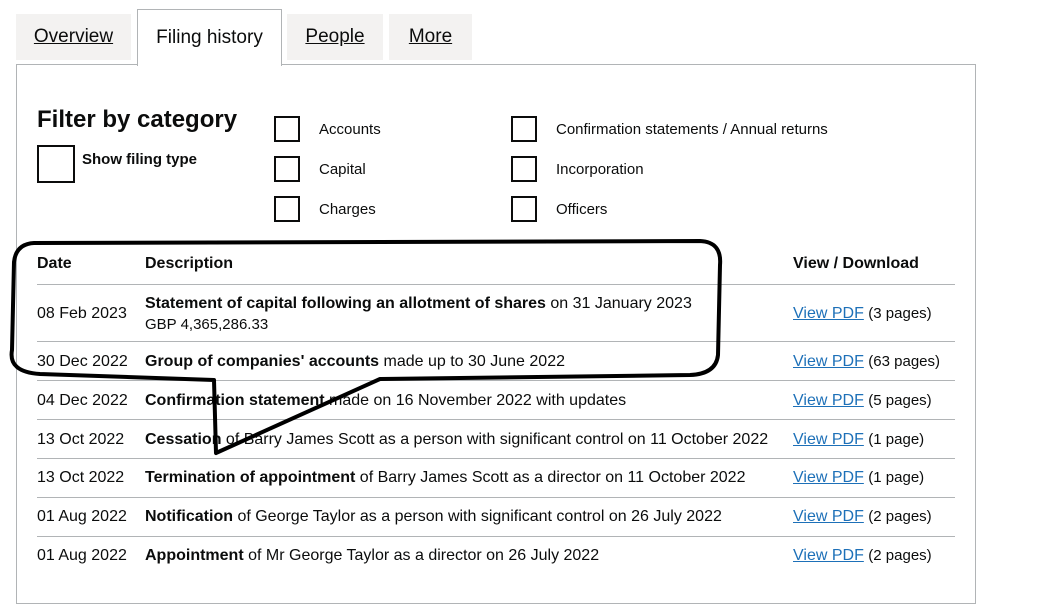  What do you see at coordinates (262, 361) in the screenshot?
I see `row-description-bold: Group of companies' accounts` at bounding box center [262, 361].